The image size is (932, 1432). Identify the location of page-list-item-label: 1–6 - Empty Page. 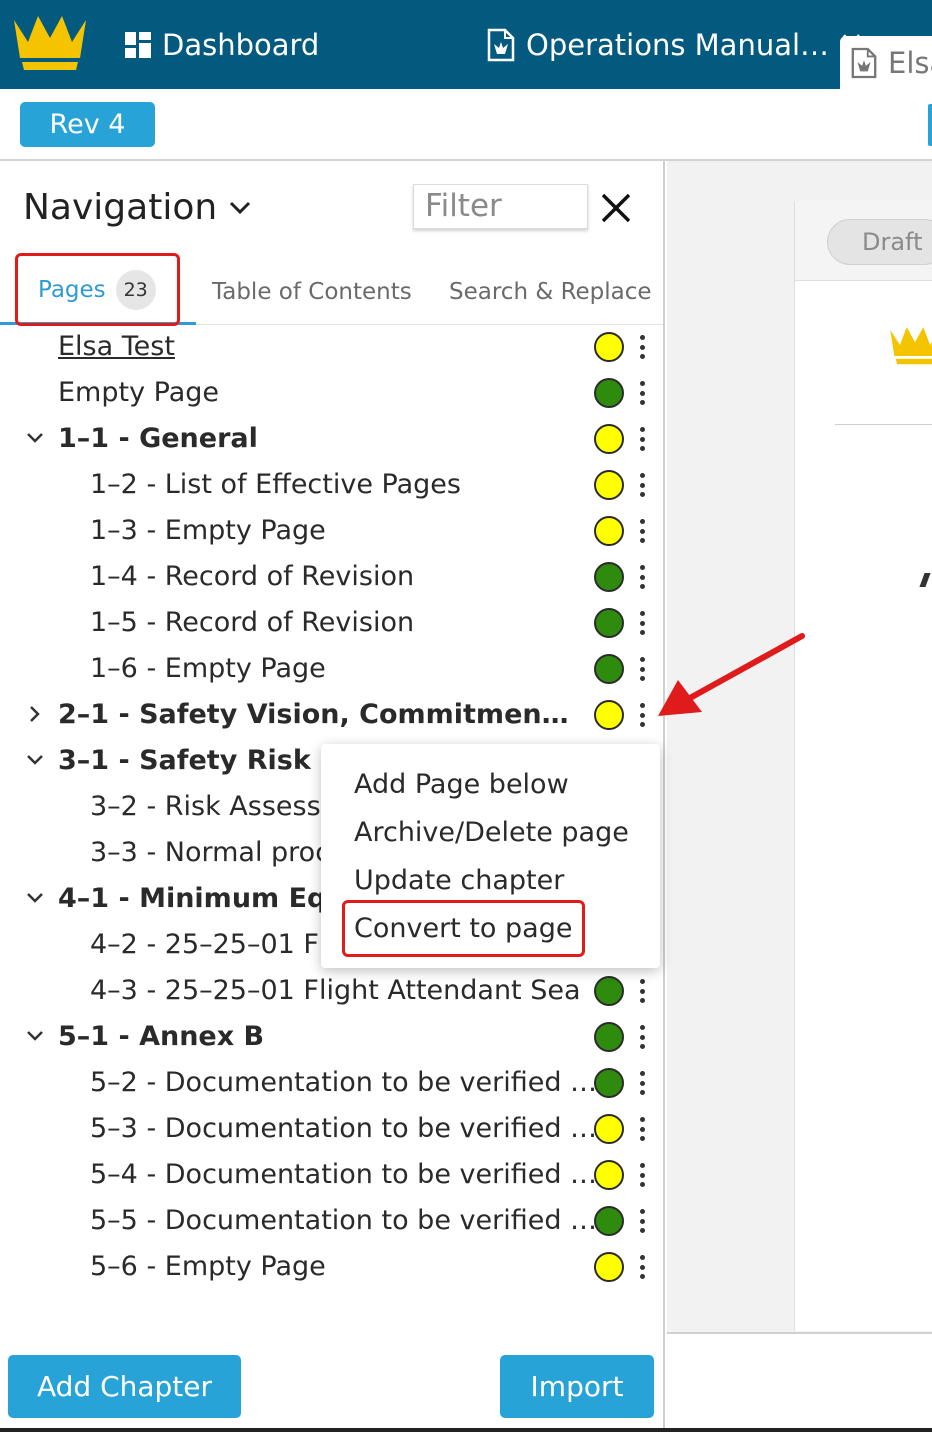
(208, 668).